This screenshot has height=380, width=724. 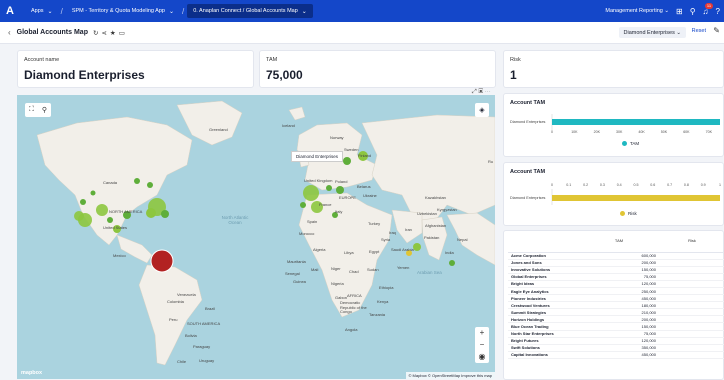 What do you see at coordinates (616, 270) in the screenshot?
I see `table-row: Innovative Solutions 150,000` at bounding box center [616, 270].